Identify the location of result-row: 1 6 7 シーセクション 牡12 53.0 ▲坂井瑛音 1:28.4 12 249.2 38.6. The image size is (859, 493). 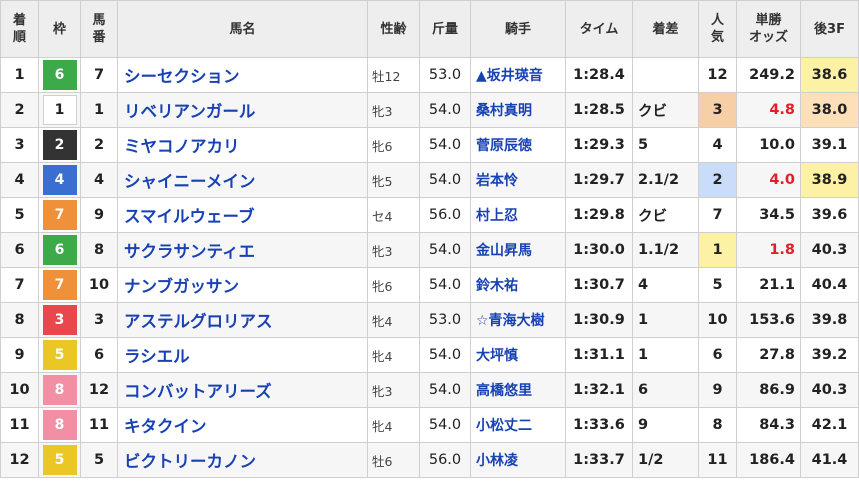
(429, 75).